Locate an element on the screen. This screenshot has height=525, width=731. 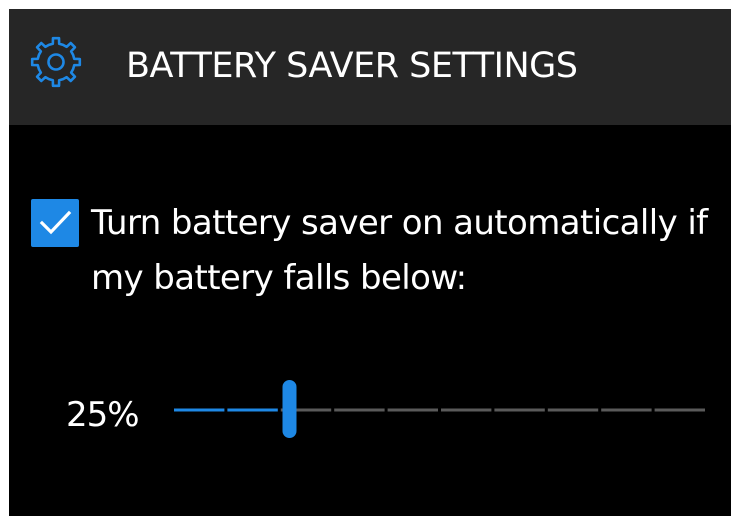
auto-saver-checkbox is located at coordinates (55, 223).